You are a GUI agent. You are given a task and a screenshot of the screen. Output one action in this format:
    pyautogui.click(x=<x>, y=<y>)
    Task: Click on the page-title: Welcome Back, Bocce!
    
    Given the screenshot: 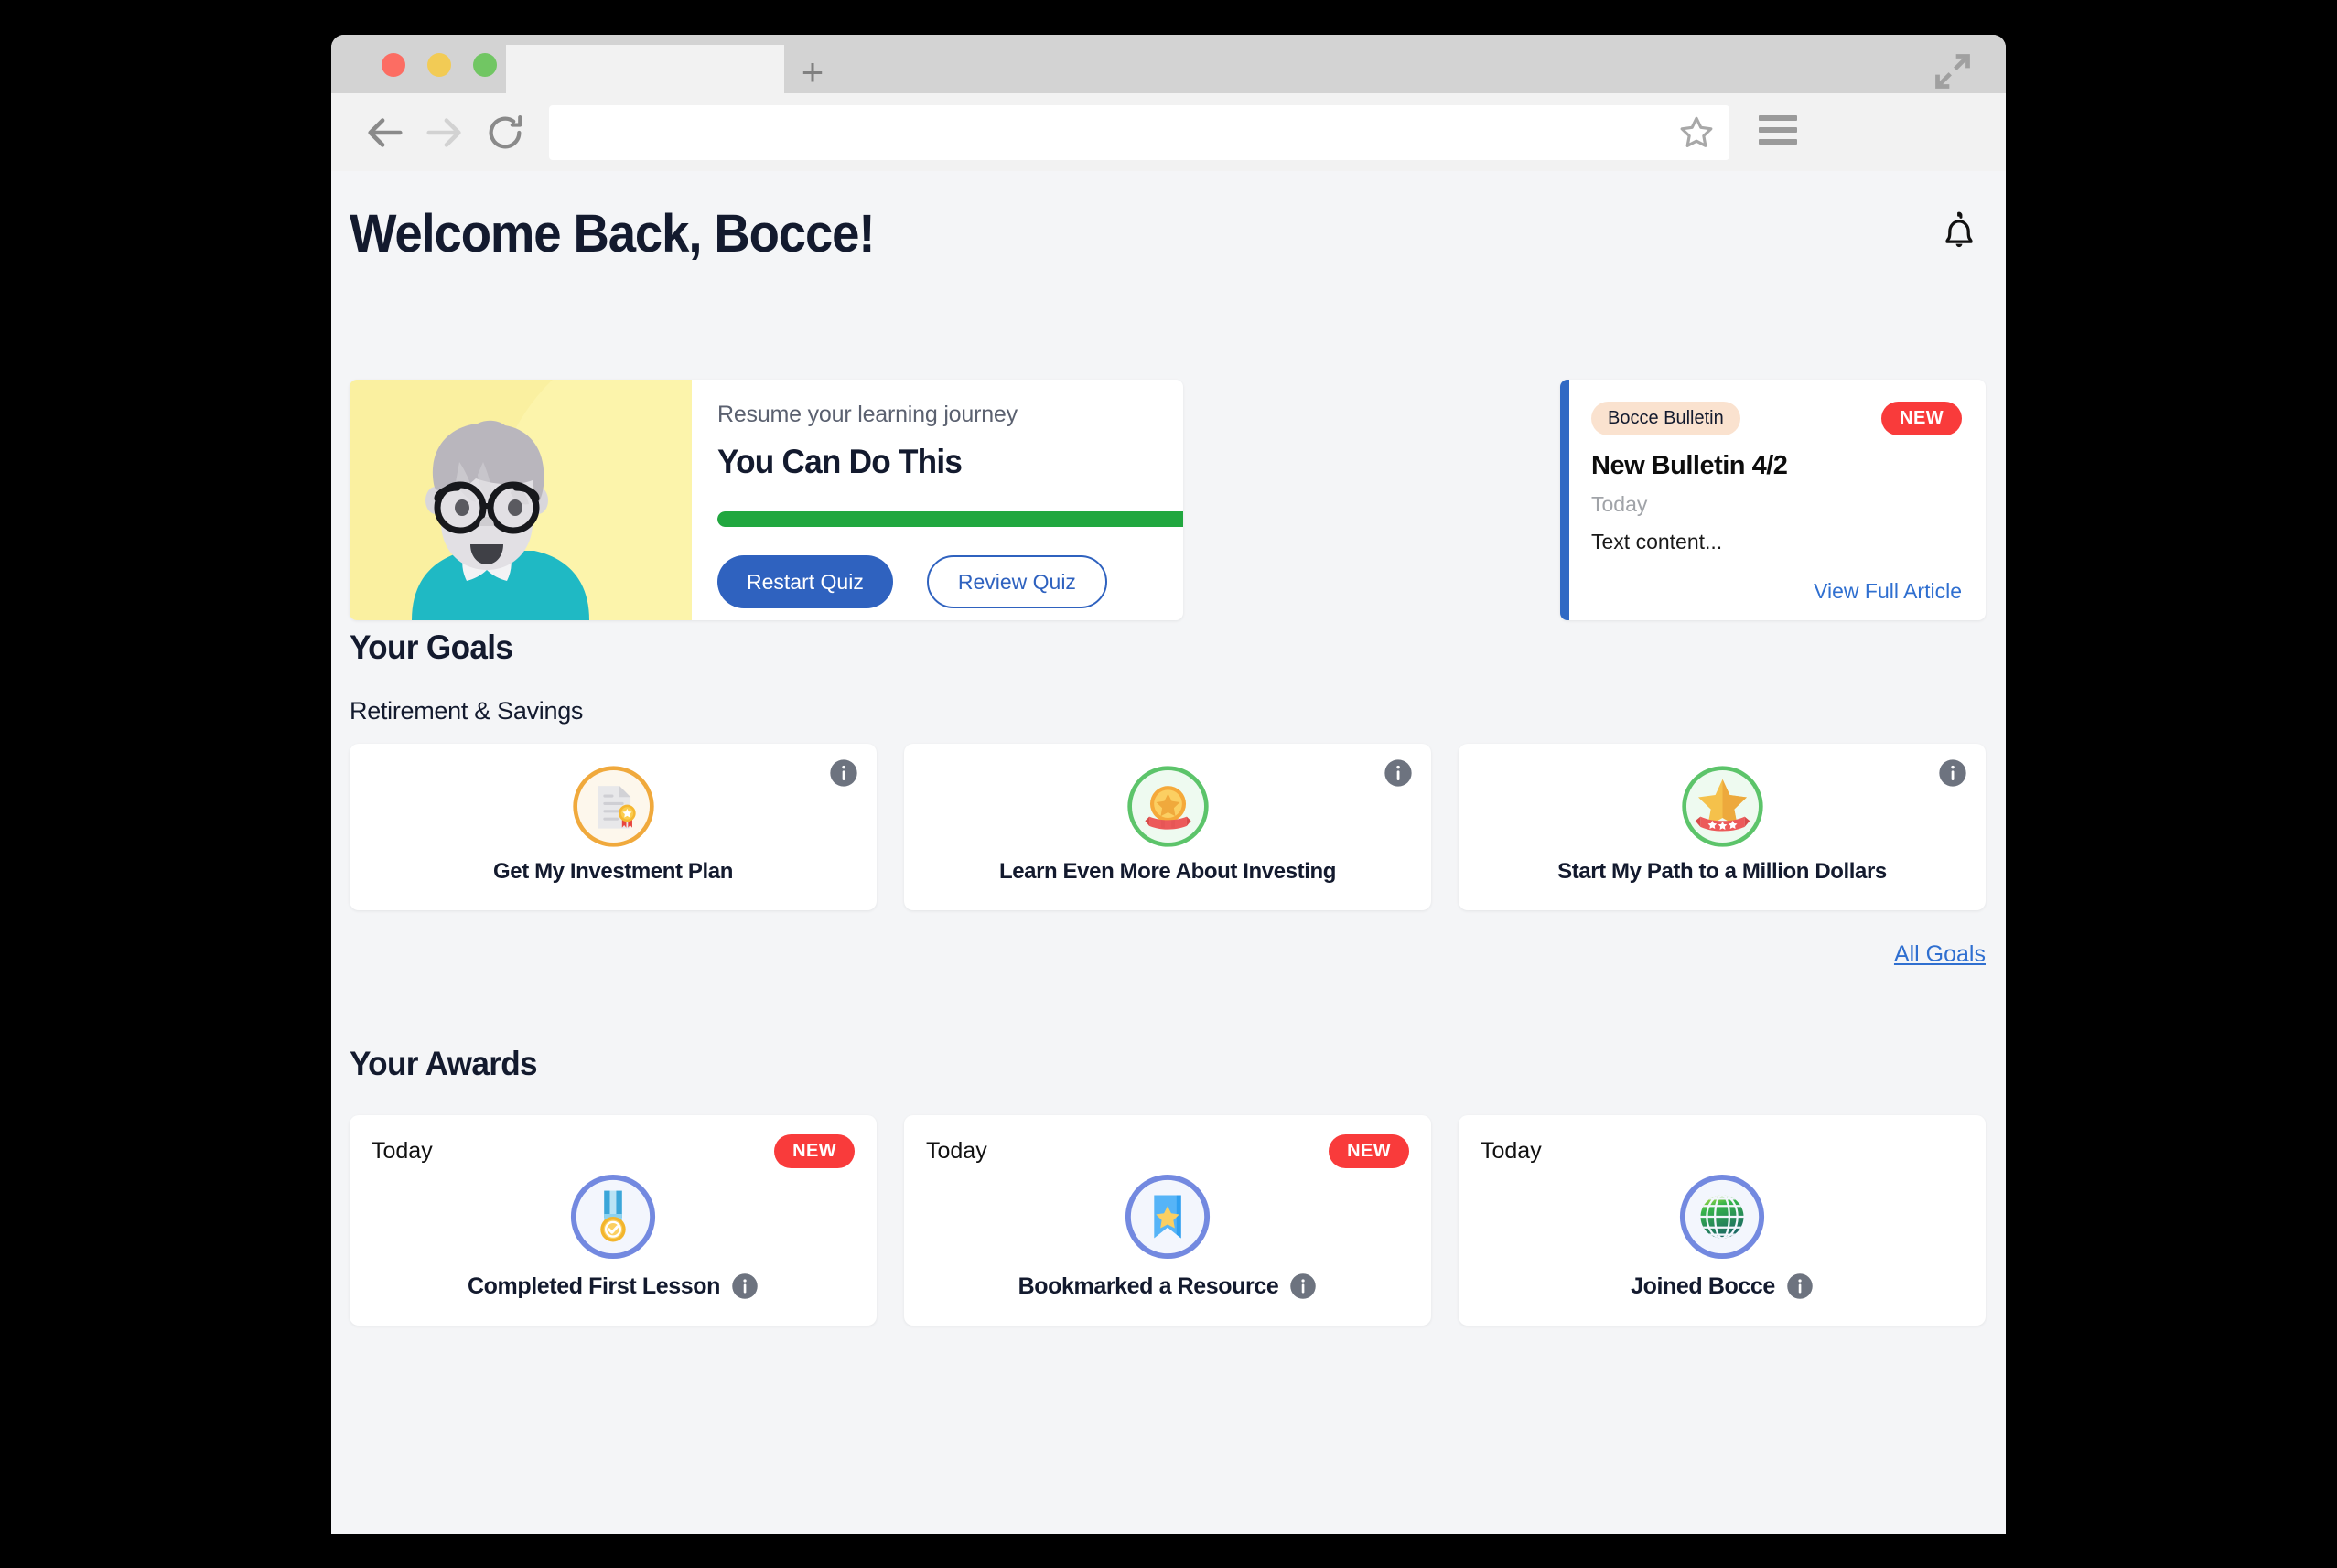 What is the action you would take?
    pyautogui.click(x=613, y=233)
    